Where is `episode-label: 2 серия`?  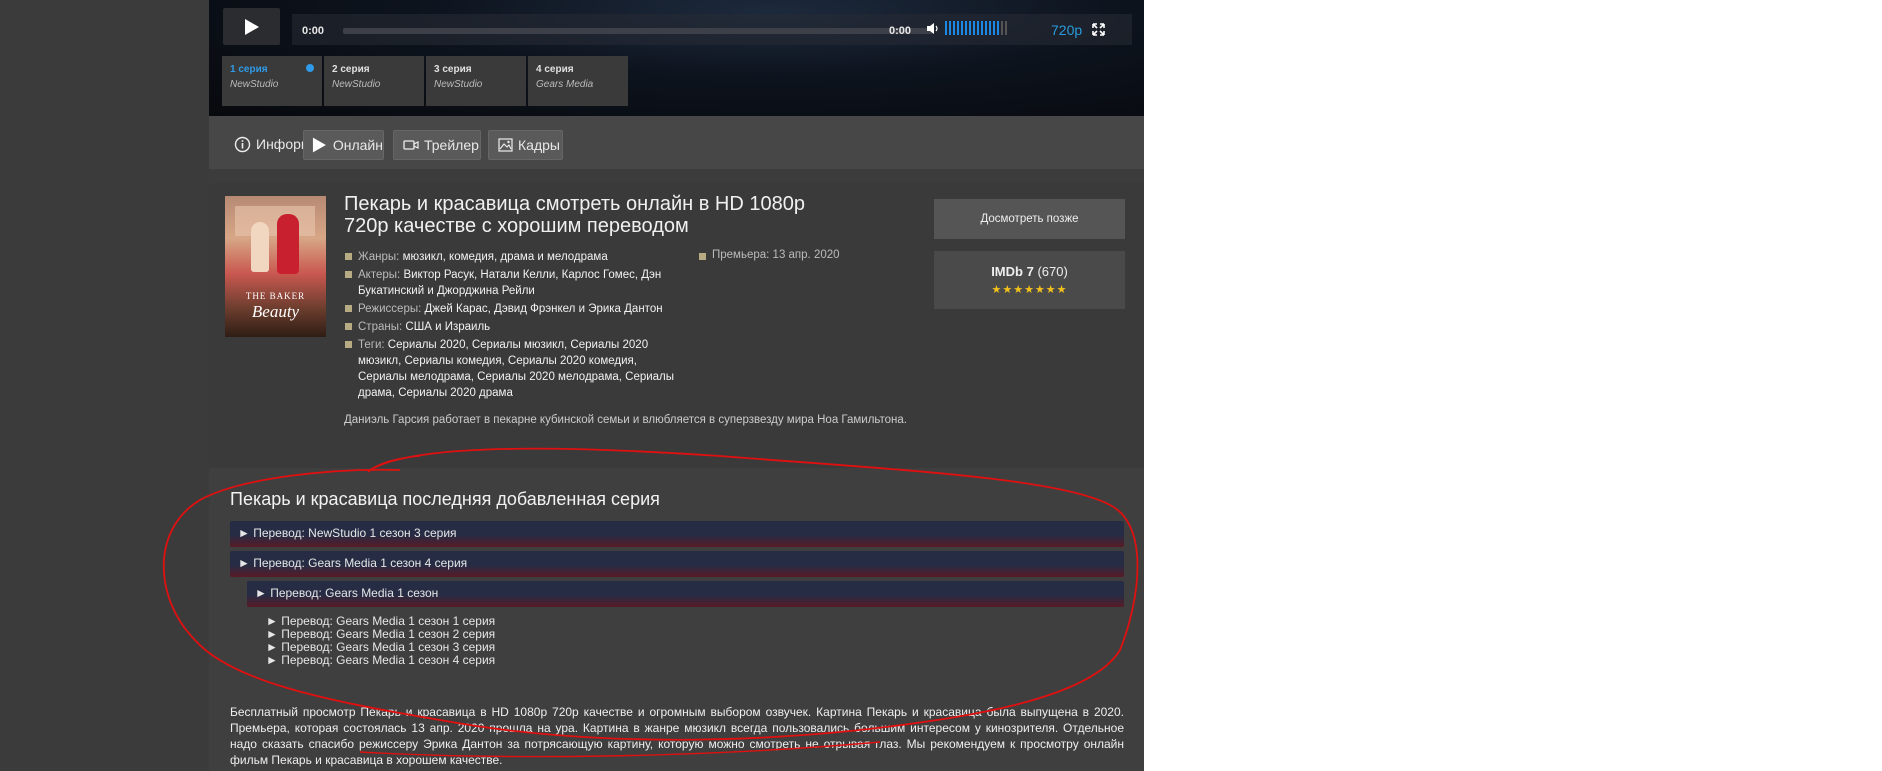
episode-label: 2 серия is located at coordinates (351, 69).